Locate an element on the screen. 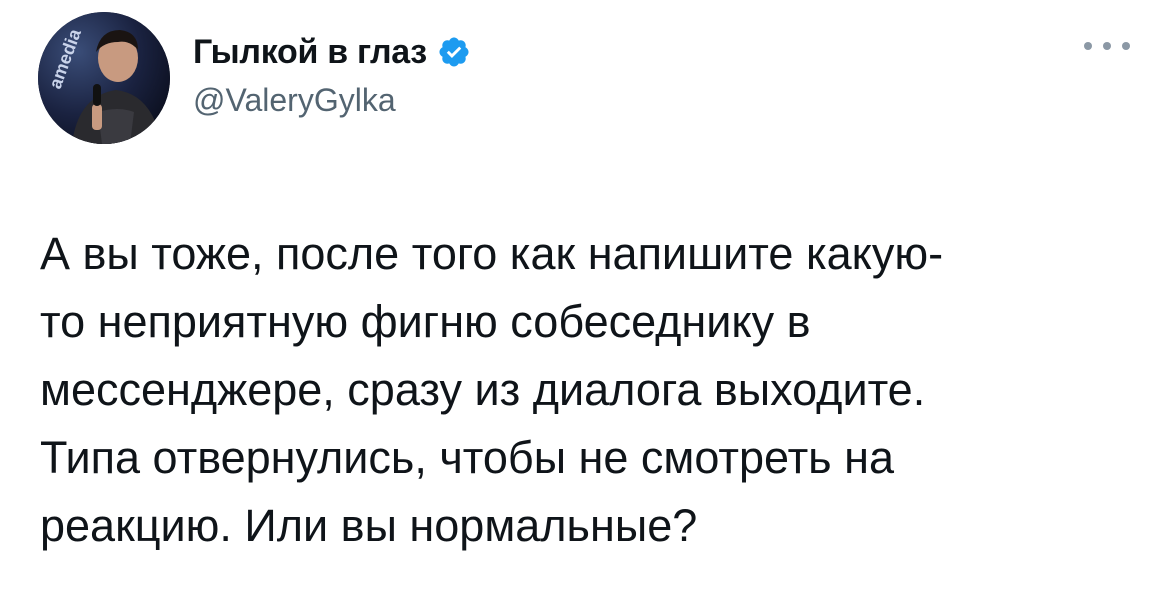 The width and height of the screenshot is (1170, 591). display-name: Гылкой в глаз is located at coordinates (310, 52).